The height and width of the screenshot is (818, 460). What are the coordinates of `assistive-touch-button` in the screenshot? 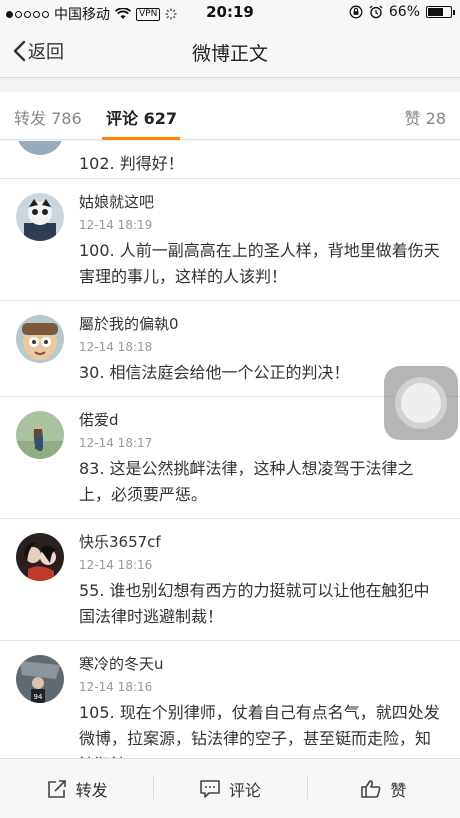 It's located at (421, 403).